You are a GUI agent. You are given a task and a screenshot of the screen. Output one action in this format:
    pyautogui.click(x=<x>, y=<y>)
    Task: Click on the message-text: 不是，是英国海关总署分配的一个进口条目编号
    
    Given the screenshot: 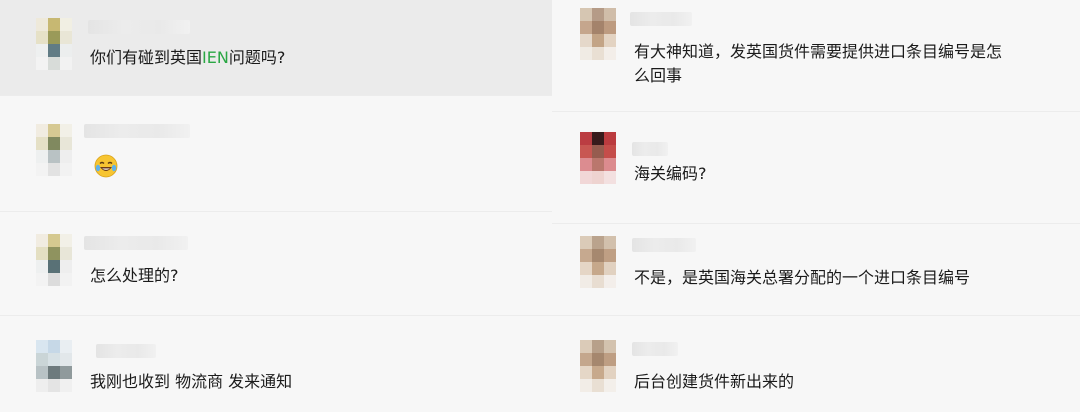 What is the action you would take?
    pyautogui.click(x=802, y=277)
    